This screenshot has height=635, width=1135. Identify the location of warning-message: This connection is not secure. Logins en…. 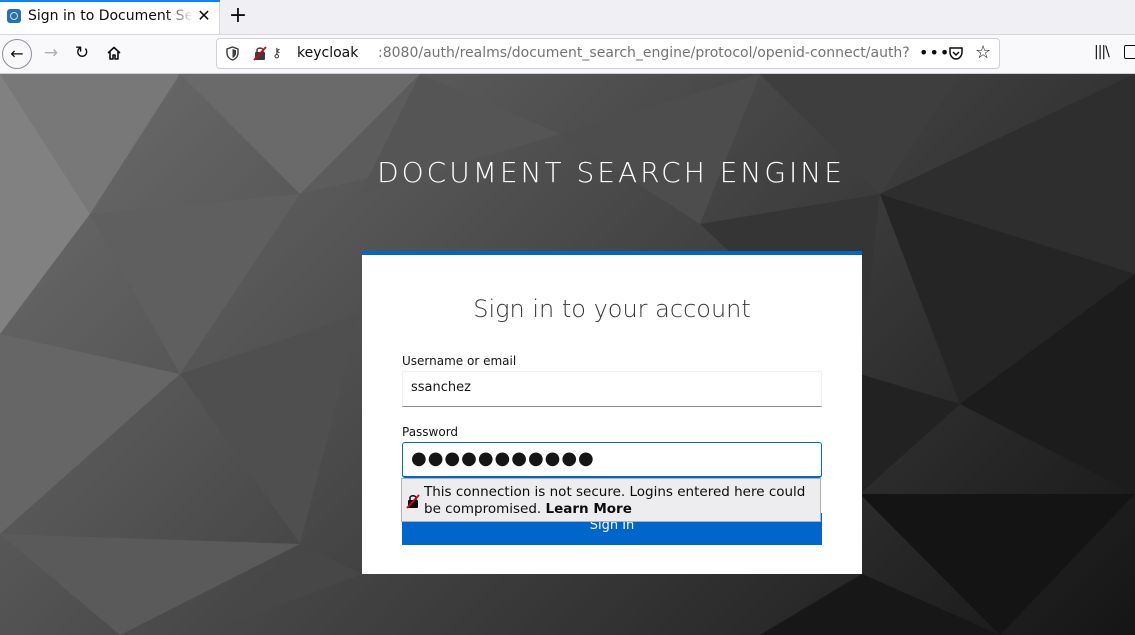
(620, 501).